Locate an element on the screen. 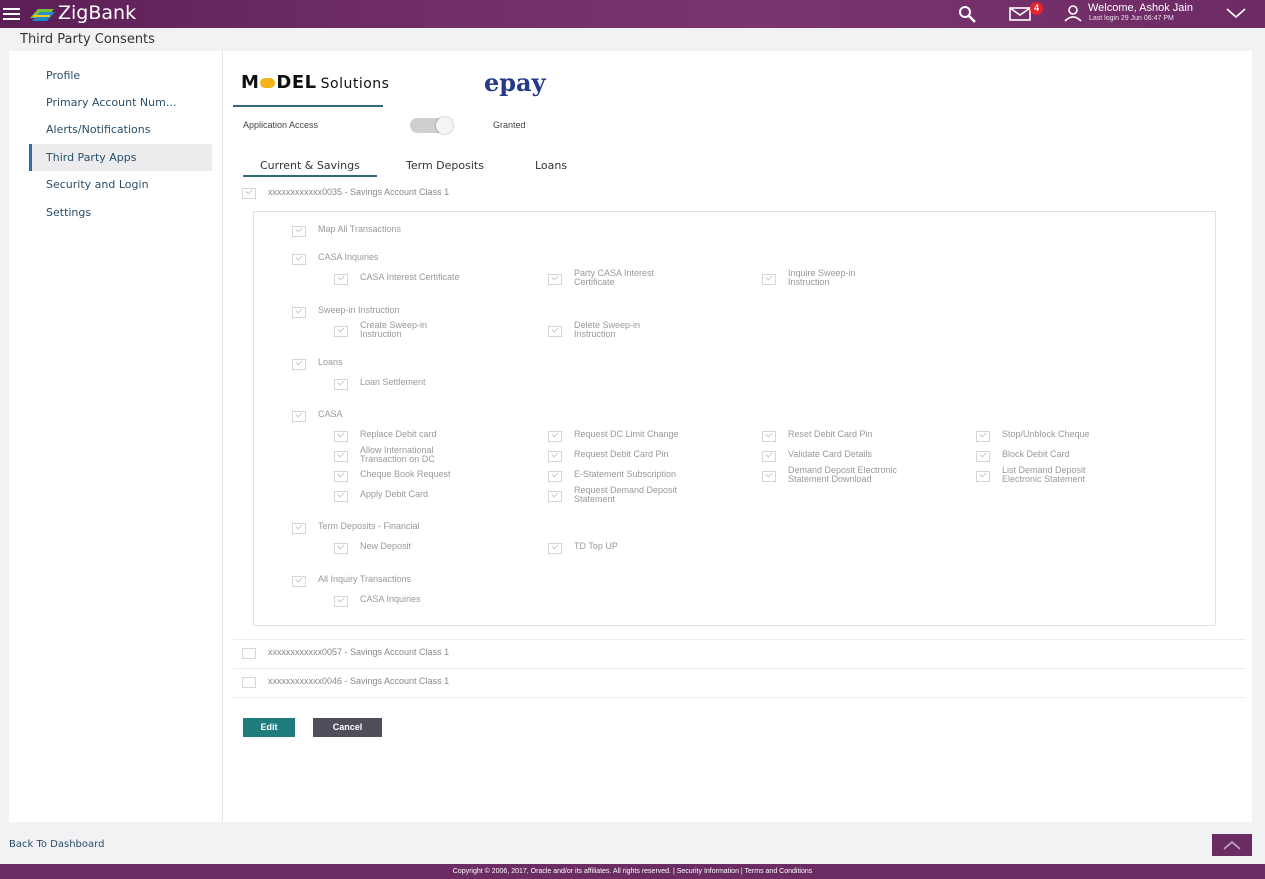 The width and height of the screenshot is (1265, 879). application-access-toggle is located at coordinates (431, 125).